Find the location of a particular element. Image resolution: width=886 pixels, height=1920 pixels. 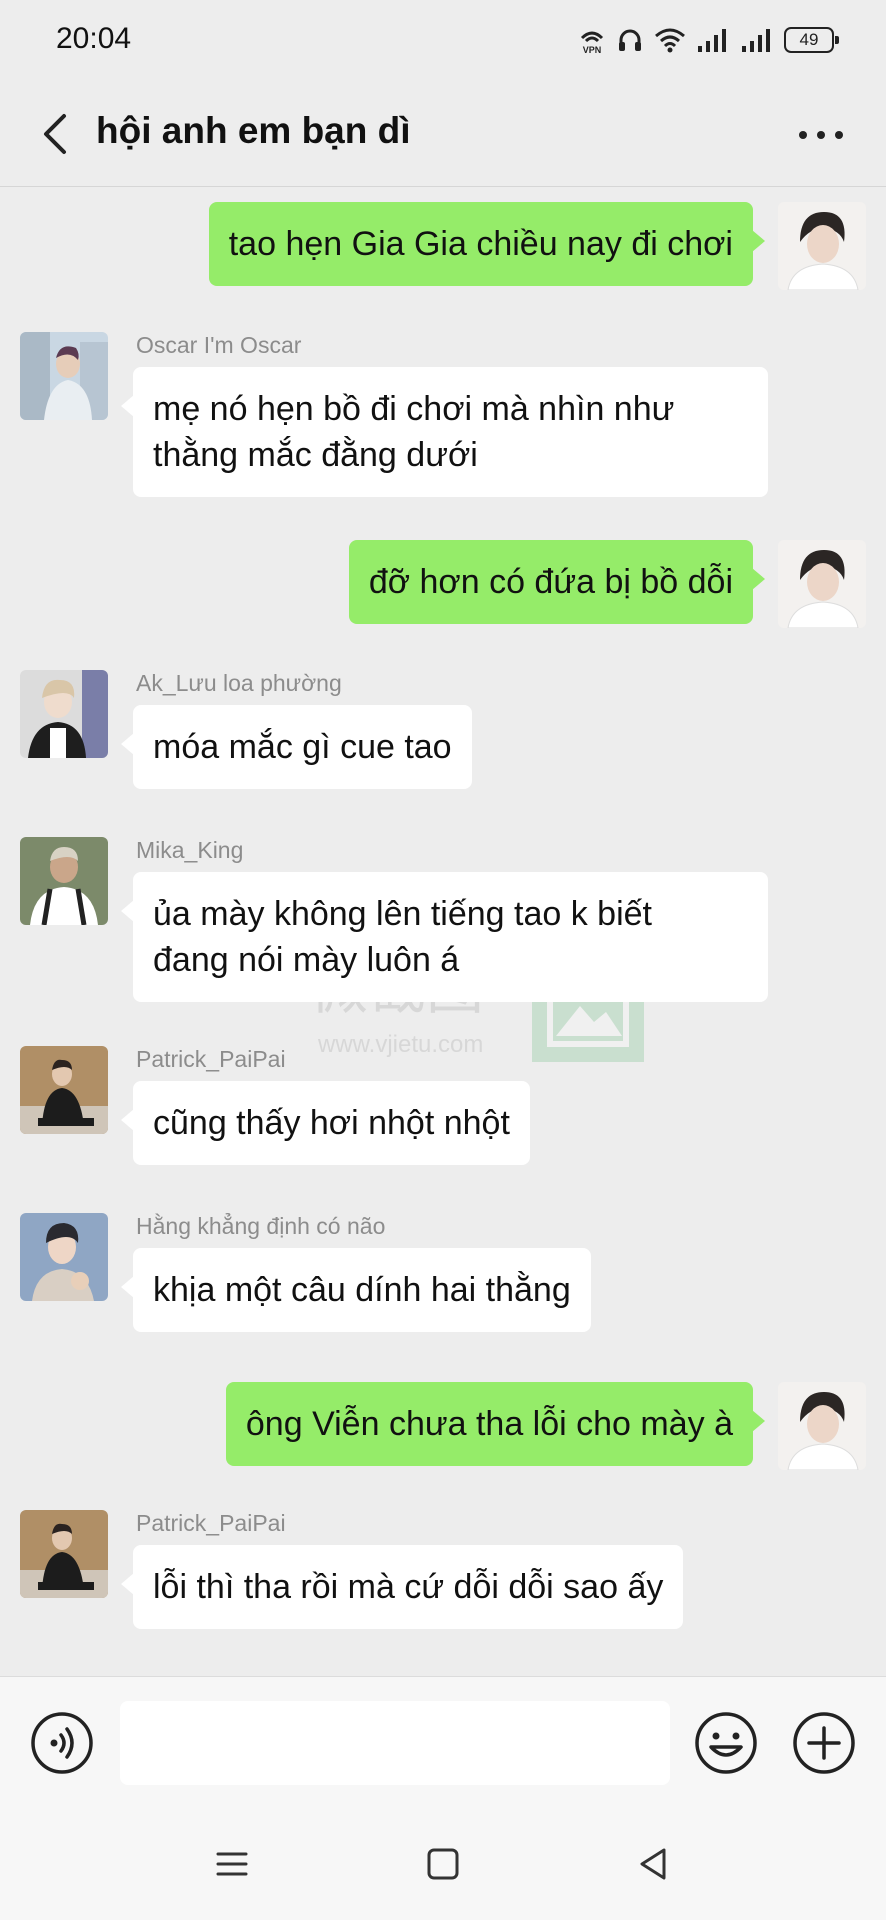

headphones-icon is located at coordinates (630, 40).